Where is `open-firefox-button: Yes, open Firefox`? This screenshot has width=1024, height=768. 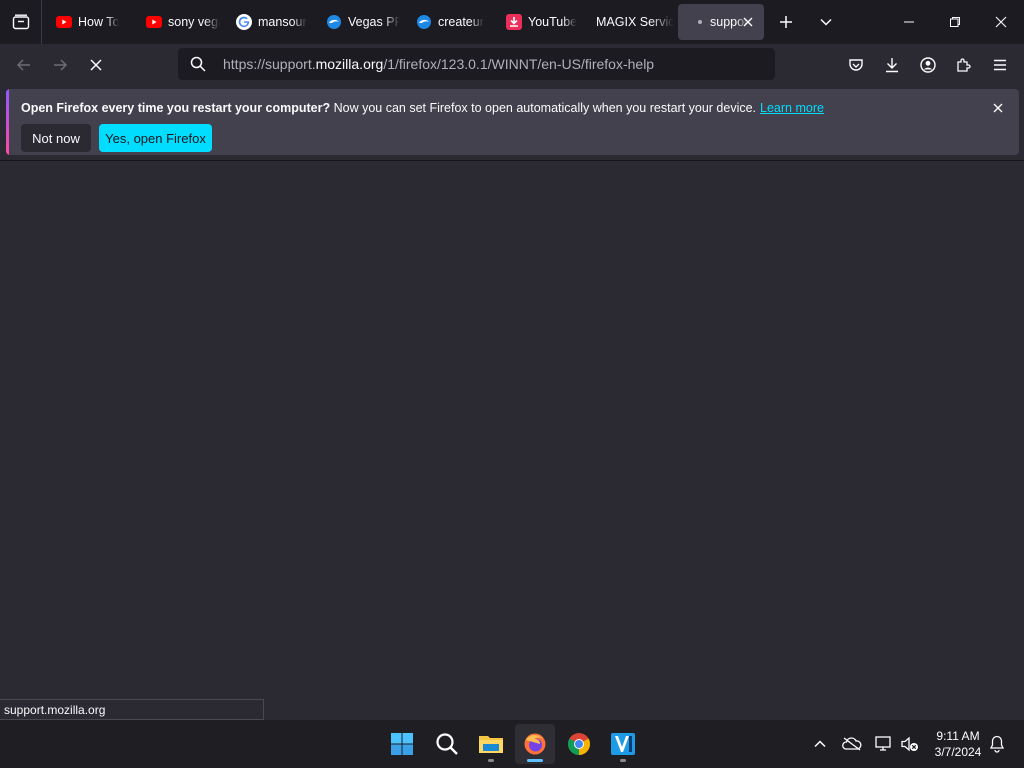 open-firefox-button: Yes, open Firefox is located at coordinates (155, 138).